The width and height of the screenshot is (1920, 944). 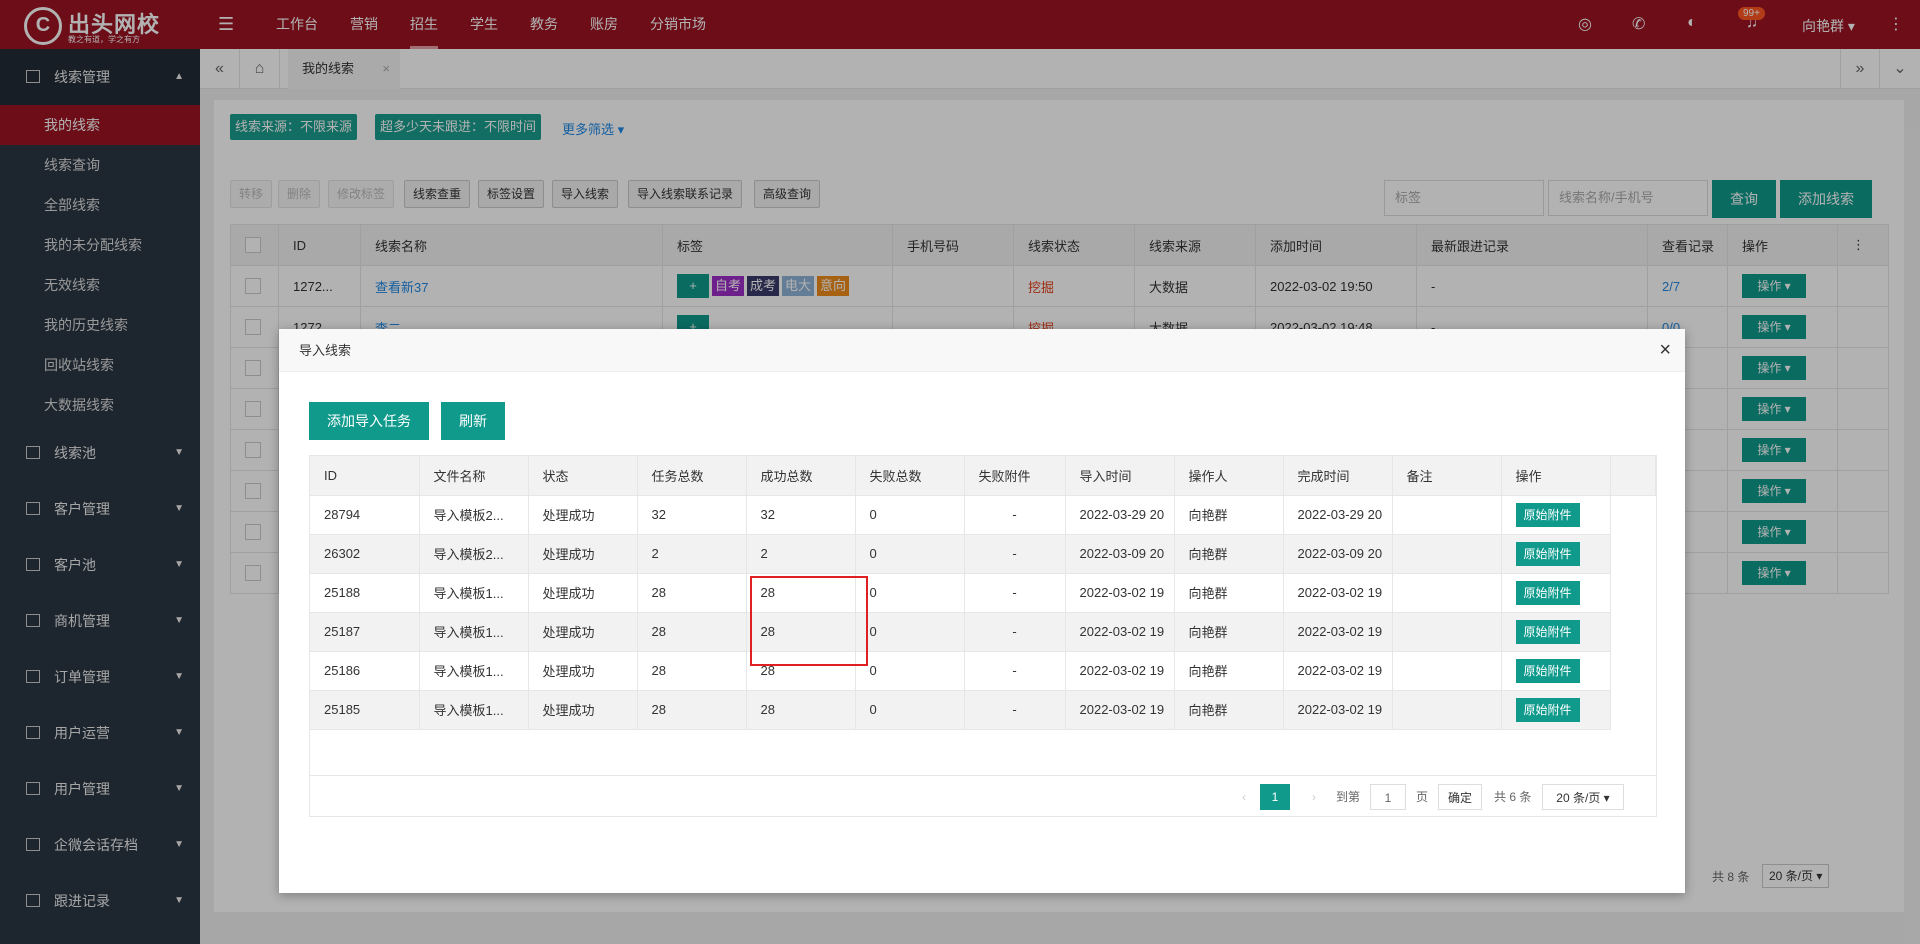 What do you see at coordinates (801, 476) in the screenshot?
I see `col-success-total: 成功总数` at bounding box center [801, 476].